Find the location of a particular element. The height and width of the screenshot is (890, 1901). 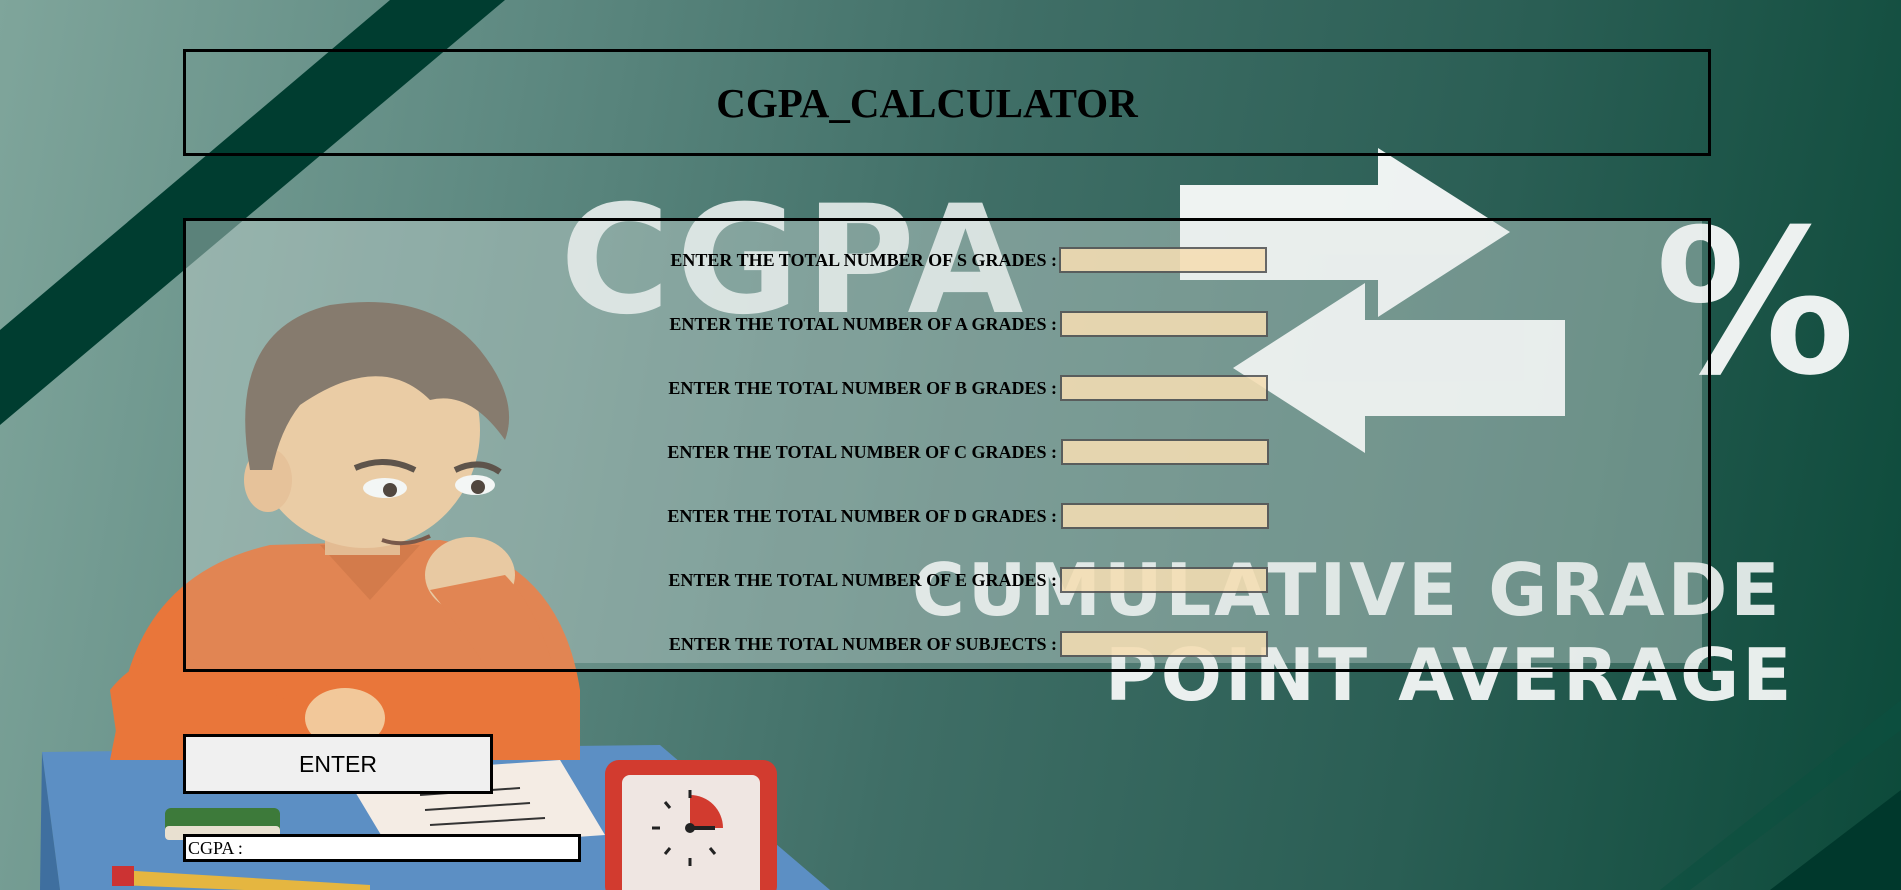

e-grades-input is located at coordinates (1164, 580).